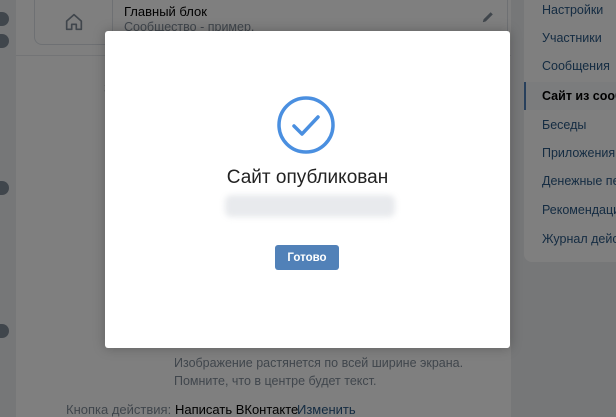  Describe the element at coordinates (306, 125) in the screenshot. I see `check-circle-icon` at that location.